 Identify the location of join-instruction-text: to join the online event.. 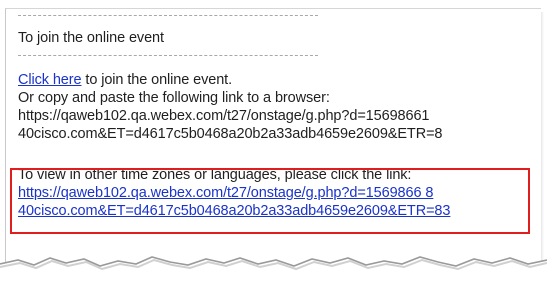
(157, 80).